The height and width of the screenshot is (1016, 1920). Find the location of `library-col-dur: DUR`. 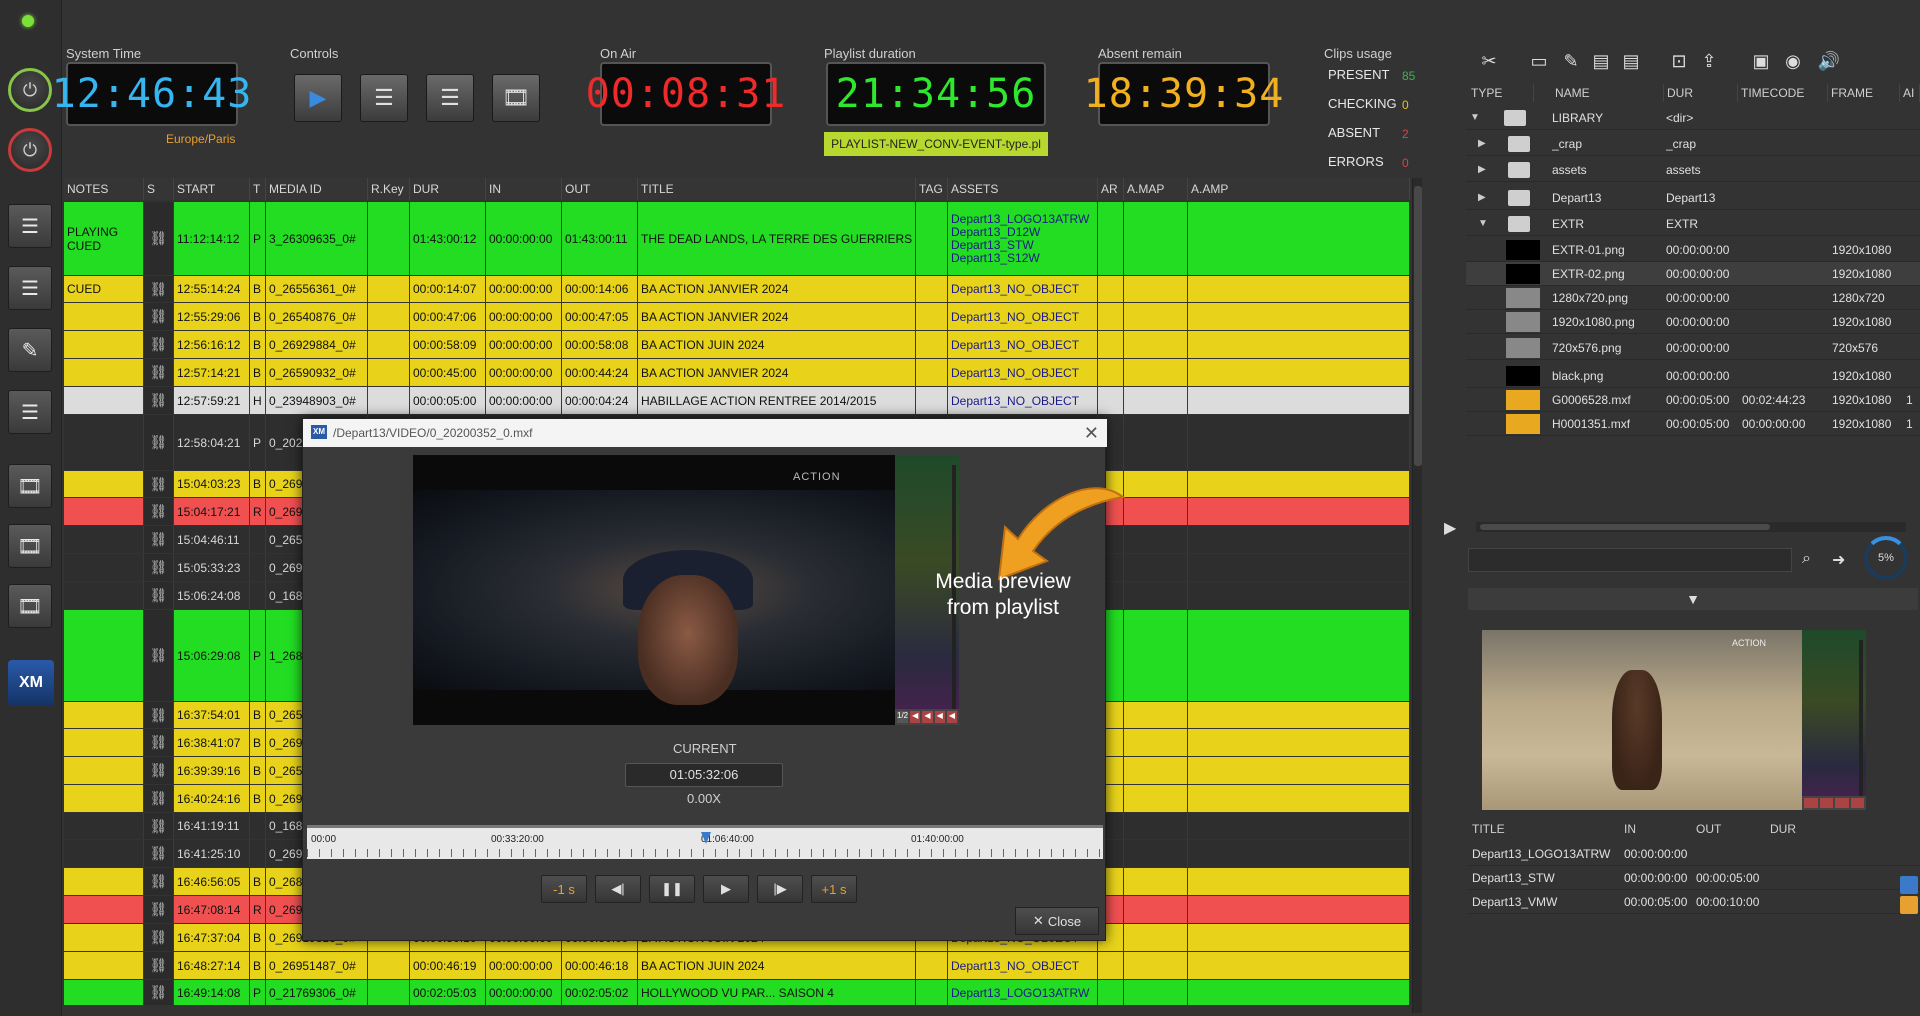

library-col-dur: DUR is located at coordinates (1701, 93).